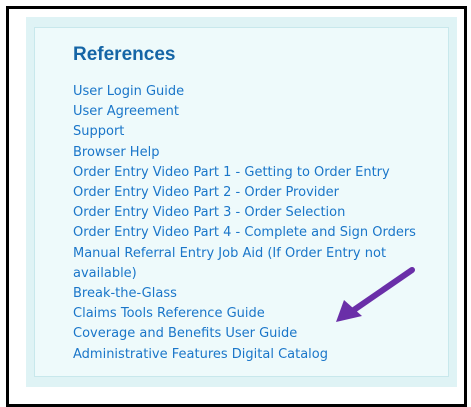 The height and width of the screenshot is (407, 471). I want to click on link-support: Support, so click(253, 132).